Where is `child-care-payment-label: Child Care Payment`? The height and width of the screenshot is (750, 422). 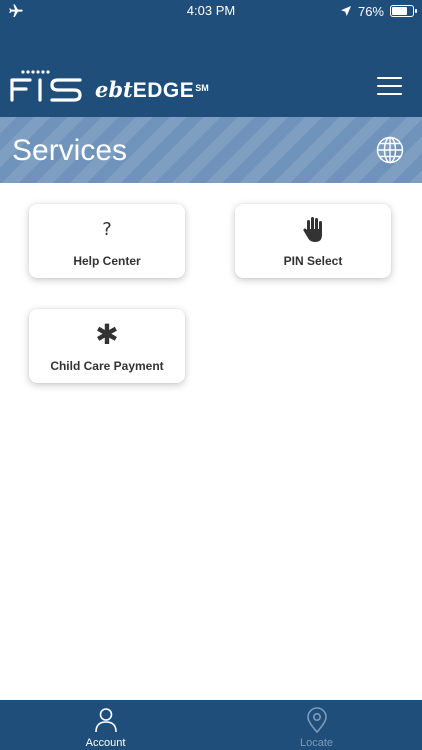 child-care-payment-label: Child Care Payment is located at coordinates (107, 366).